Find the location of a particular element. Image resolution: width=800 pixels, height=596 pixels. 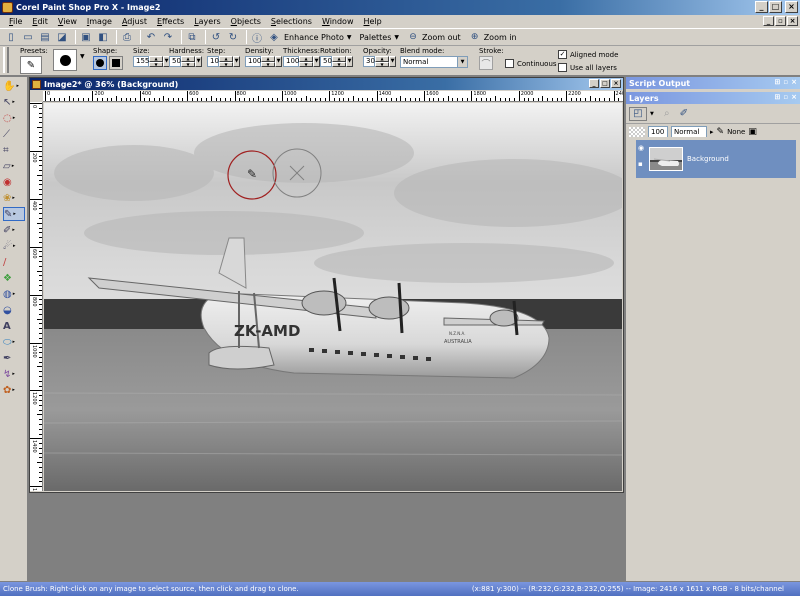

palettes-button: Palettes ▼ is located at coordinates (379, 37).